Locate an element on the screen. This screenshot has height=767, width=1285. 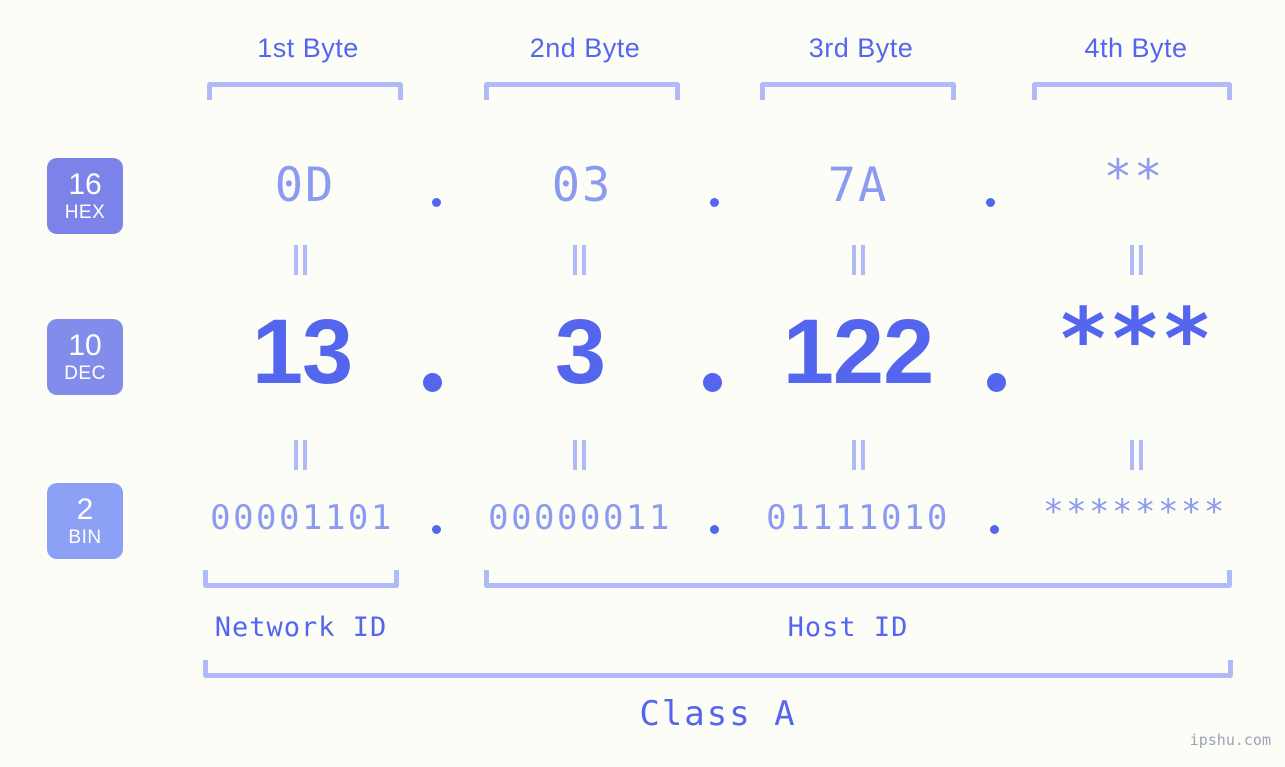
bin-byte-3: 01111010 is located at coordinates (858, 518).